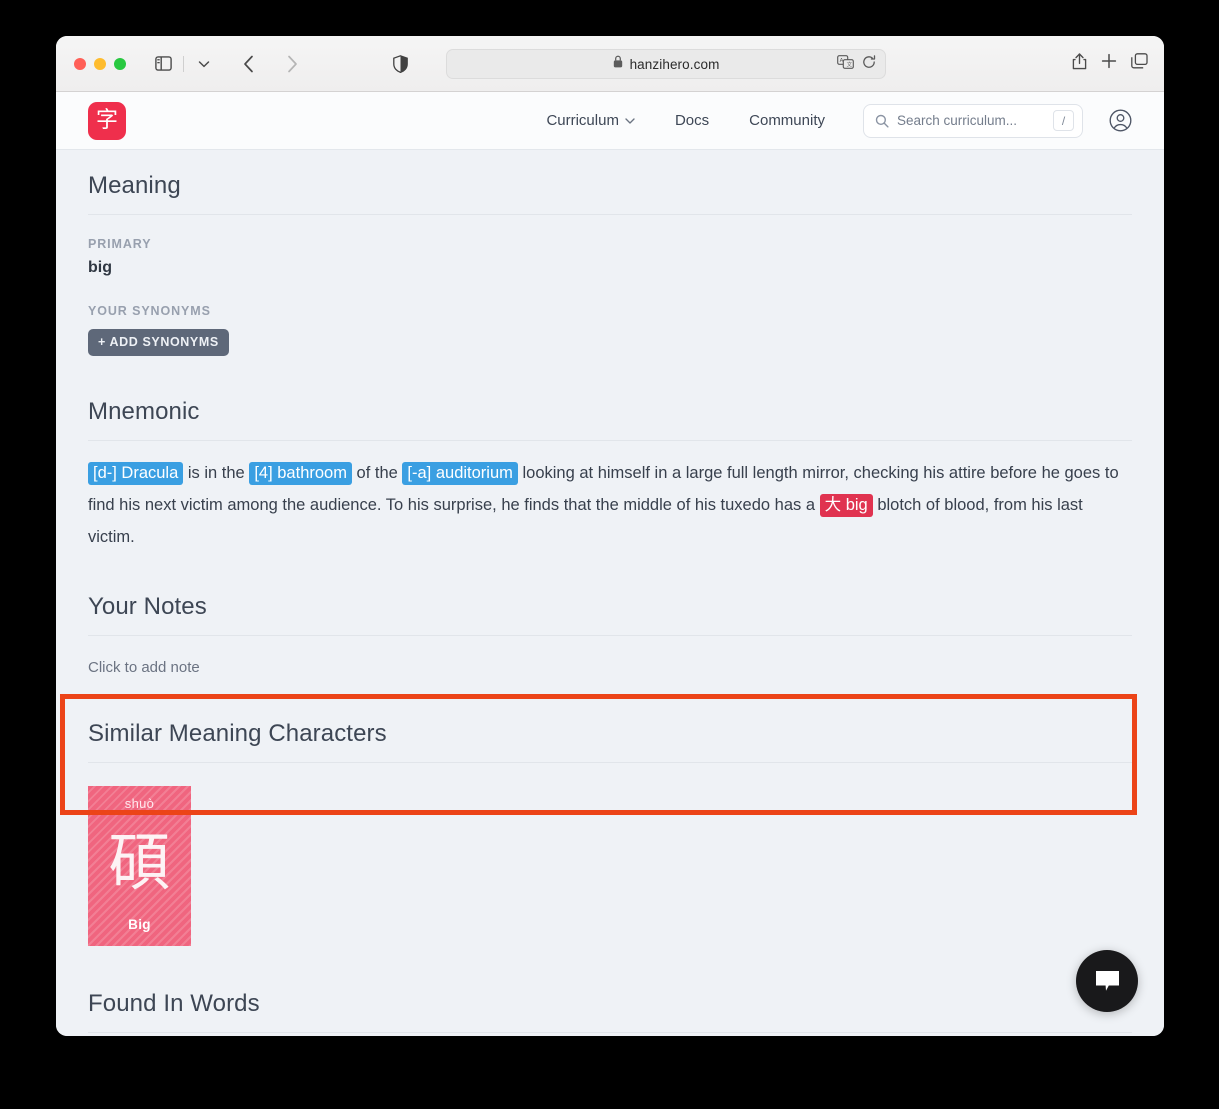 The image size is (1219, 1109). I want to click on primary-meaning-value: big, so click(100, 267).